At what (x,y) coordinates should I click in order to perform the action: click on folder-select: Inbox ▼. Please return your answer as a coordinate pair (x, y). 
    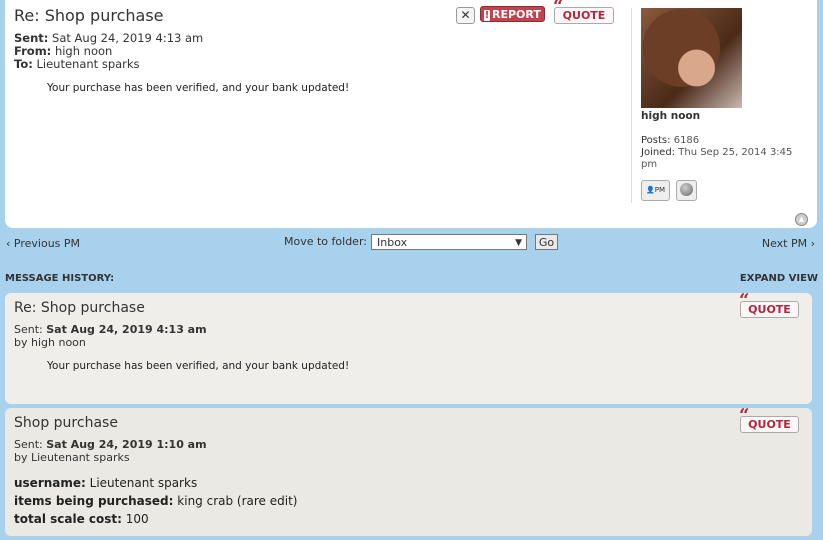
    Looking at the image, I should click on (449, 242).